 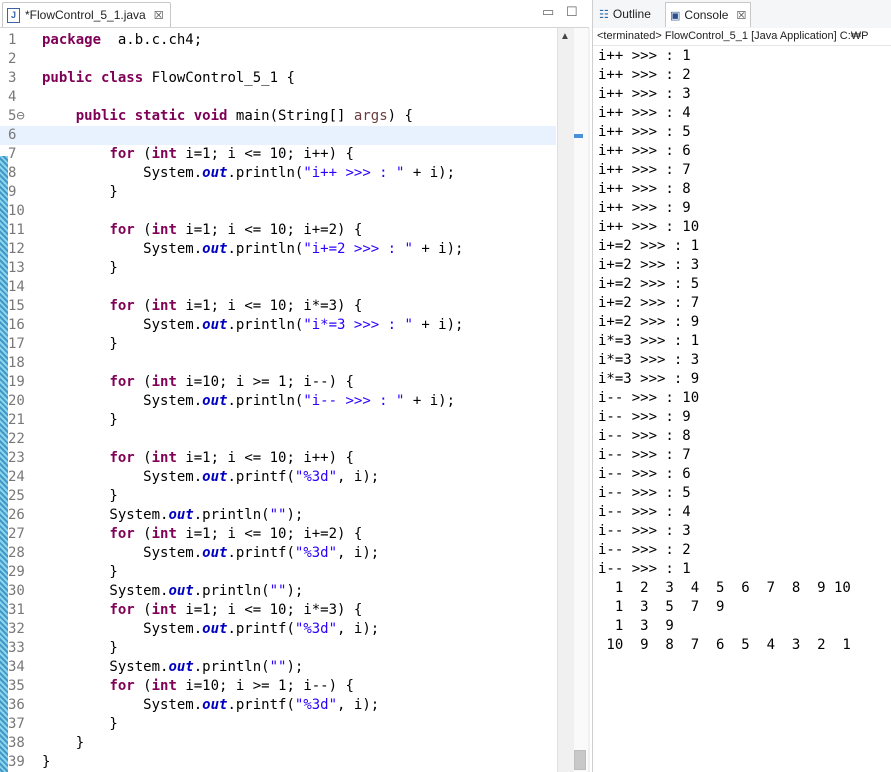 I want to click on code-line: 27 for (int i=1; i <= 10; i+=2) {, so click(x=278, y=534).